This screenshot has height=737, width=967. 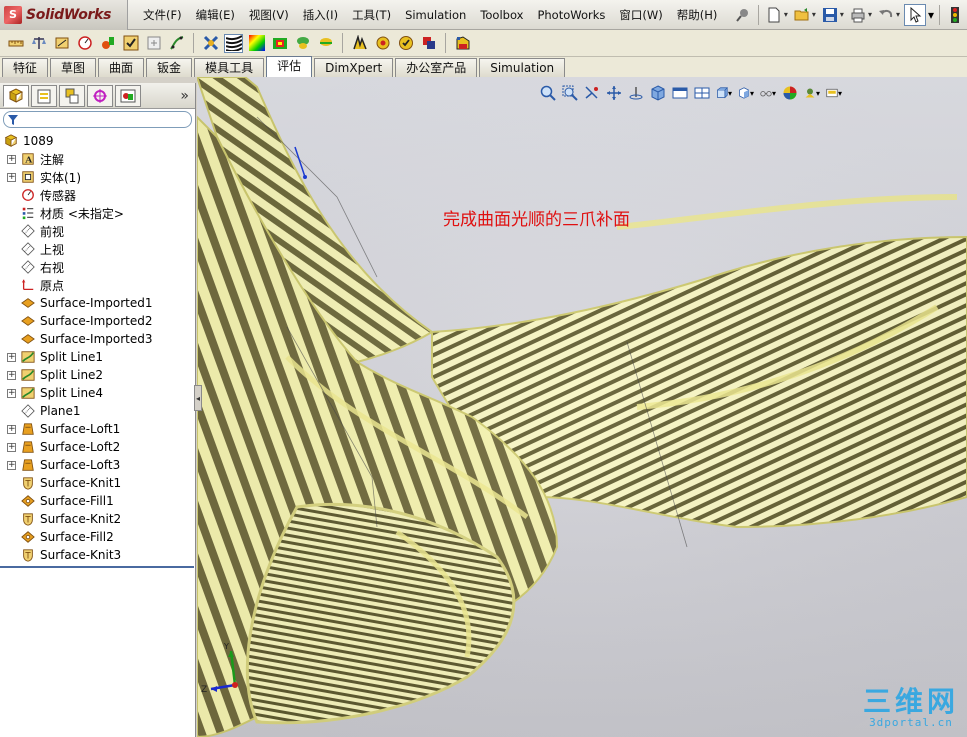 I want to click on command-tab: 钣金, so click(x=169, y=67).